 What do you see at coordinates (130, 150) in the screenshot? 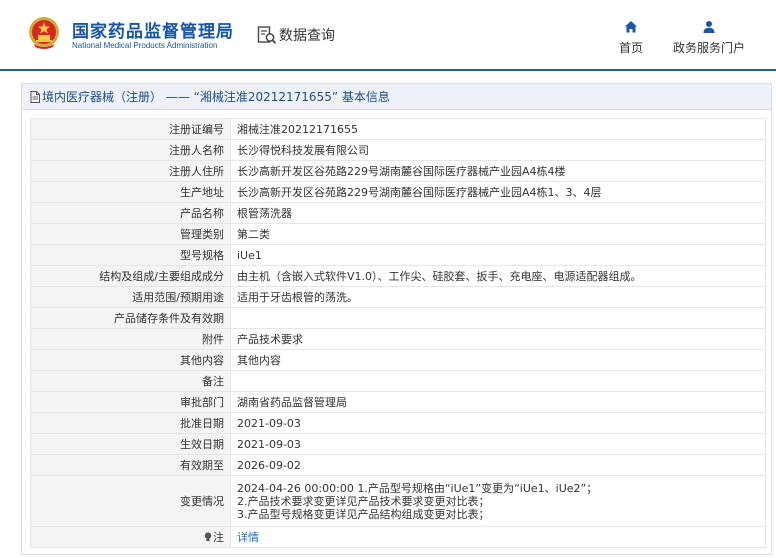
I see `field-label: 注册人名称` at bounding box center [130, 150].